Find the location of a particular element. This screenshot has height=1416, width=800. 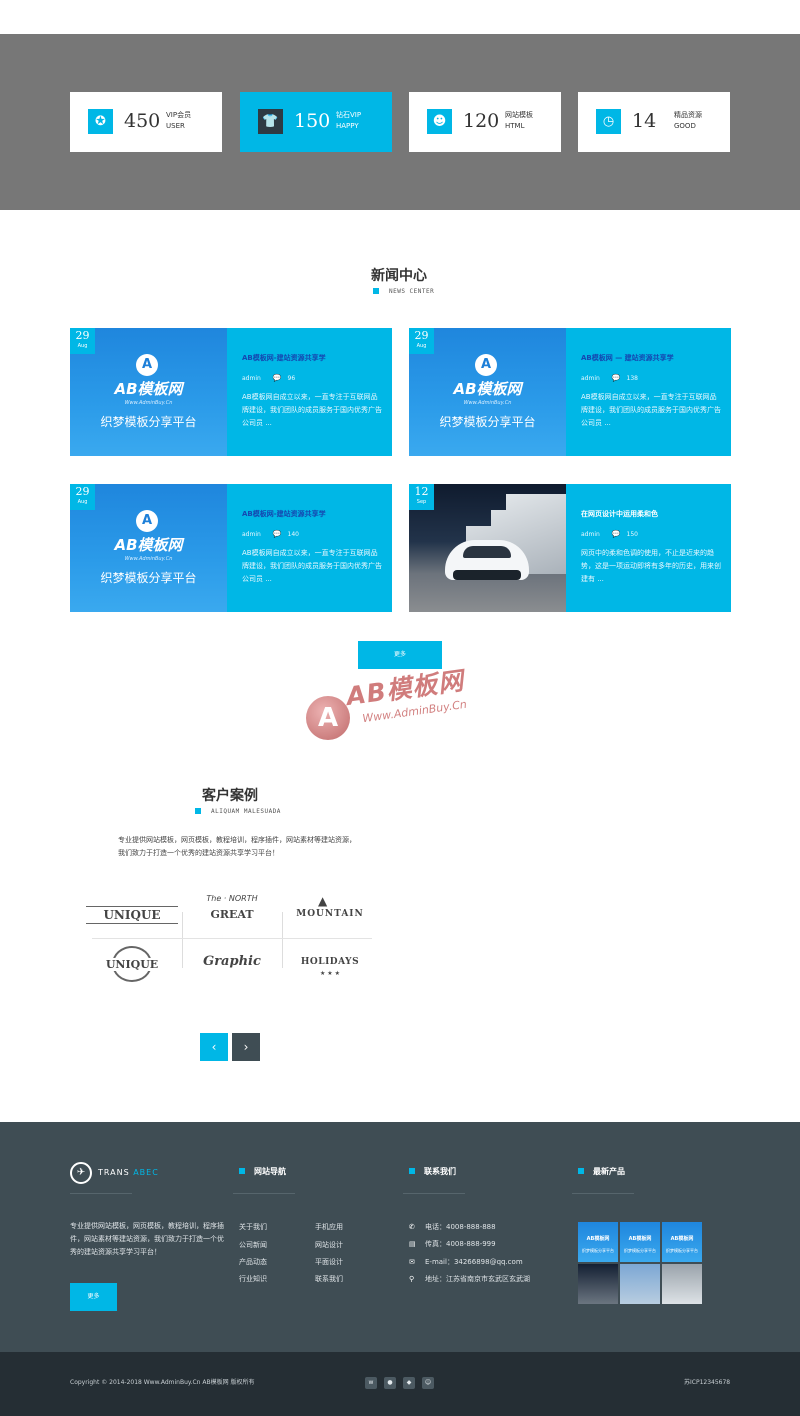

product-thumb-car-white is located at coordinates (682, 1284).